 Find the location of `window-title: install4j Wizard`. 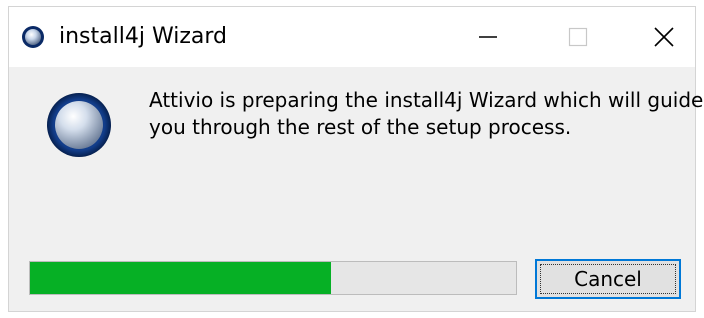

window-title: install4j Wizard is located at coordinates (143, 36).